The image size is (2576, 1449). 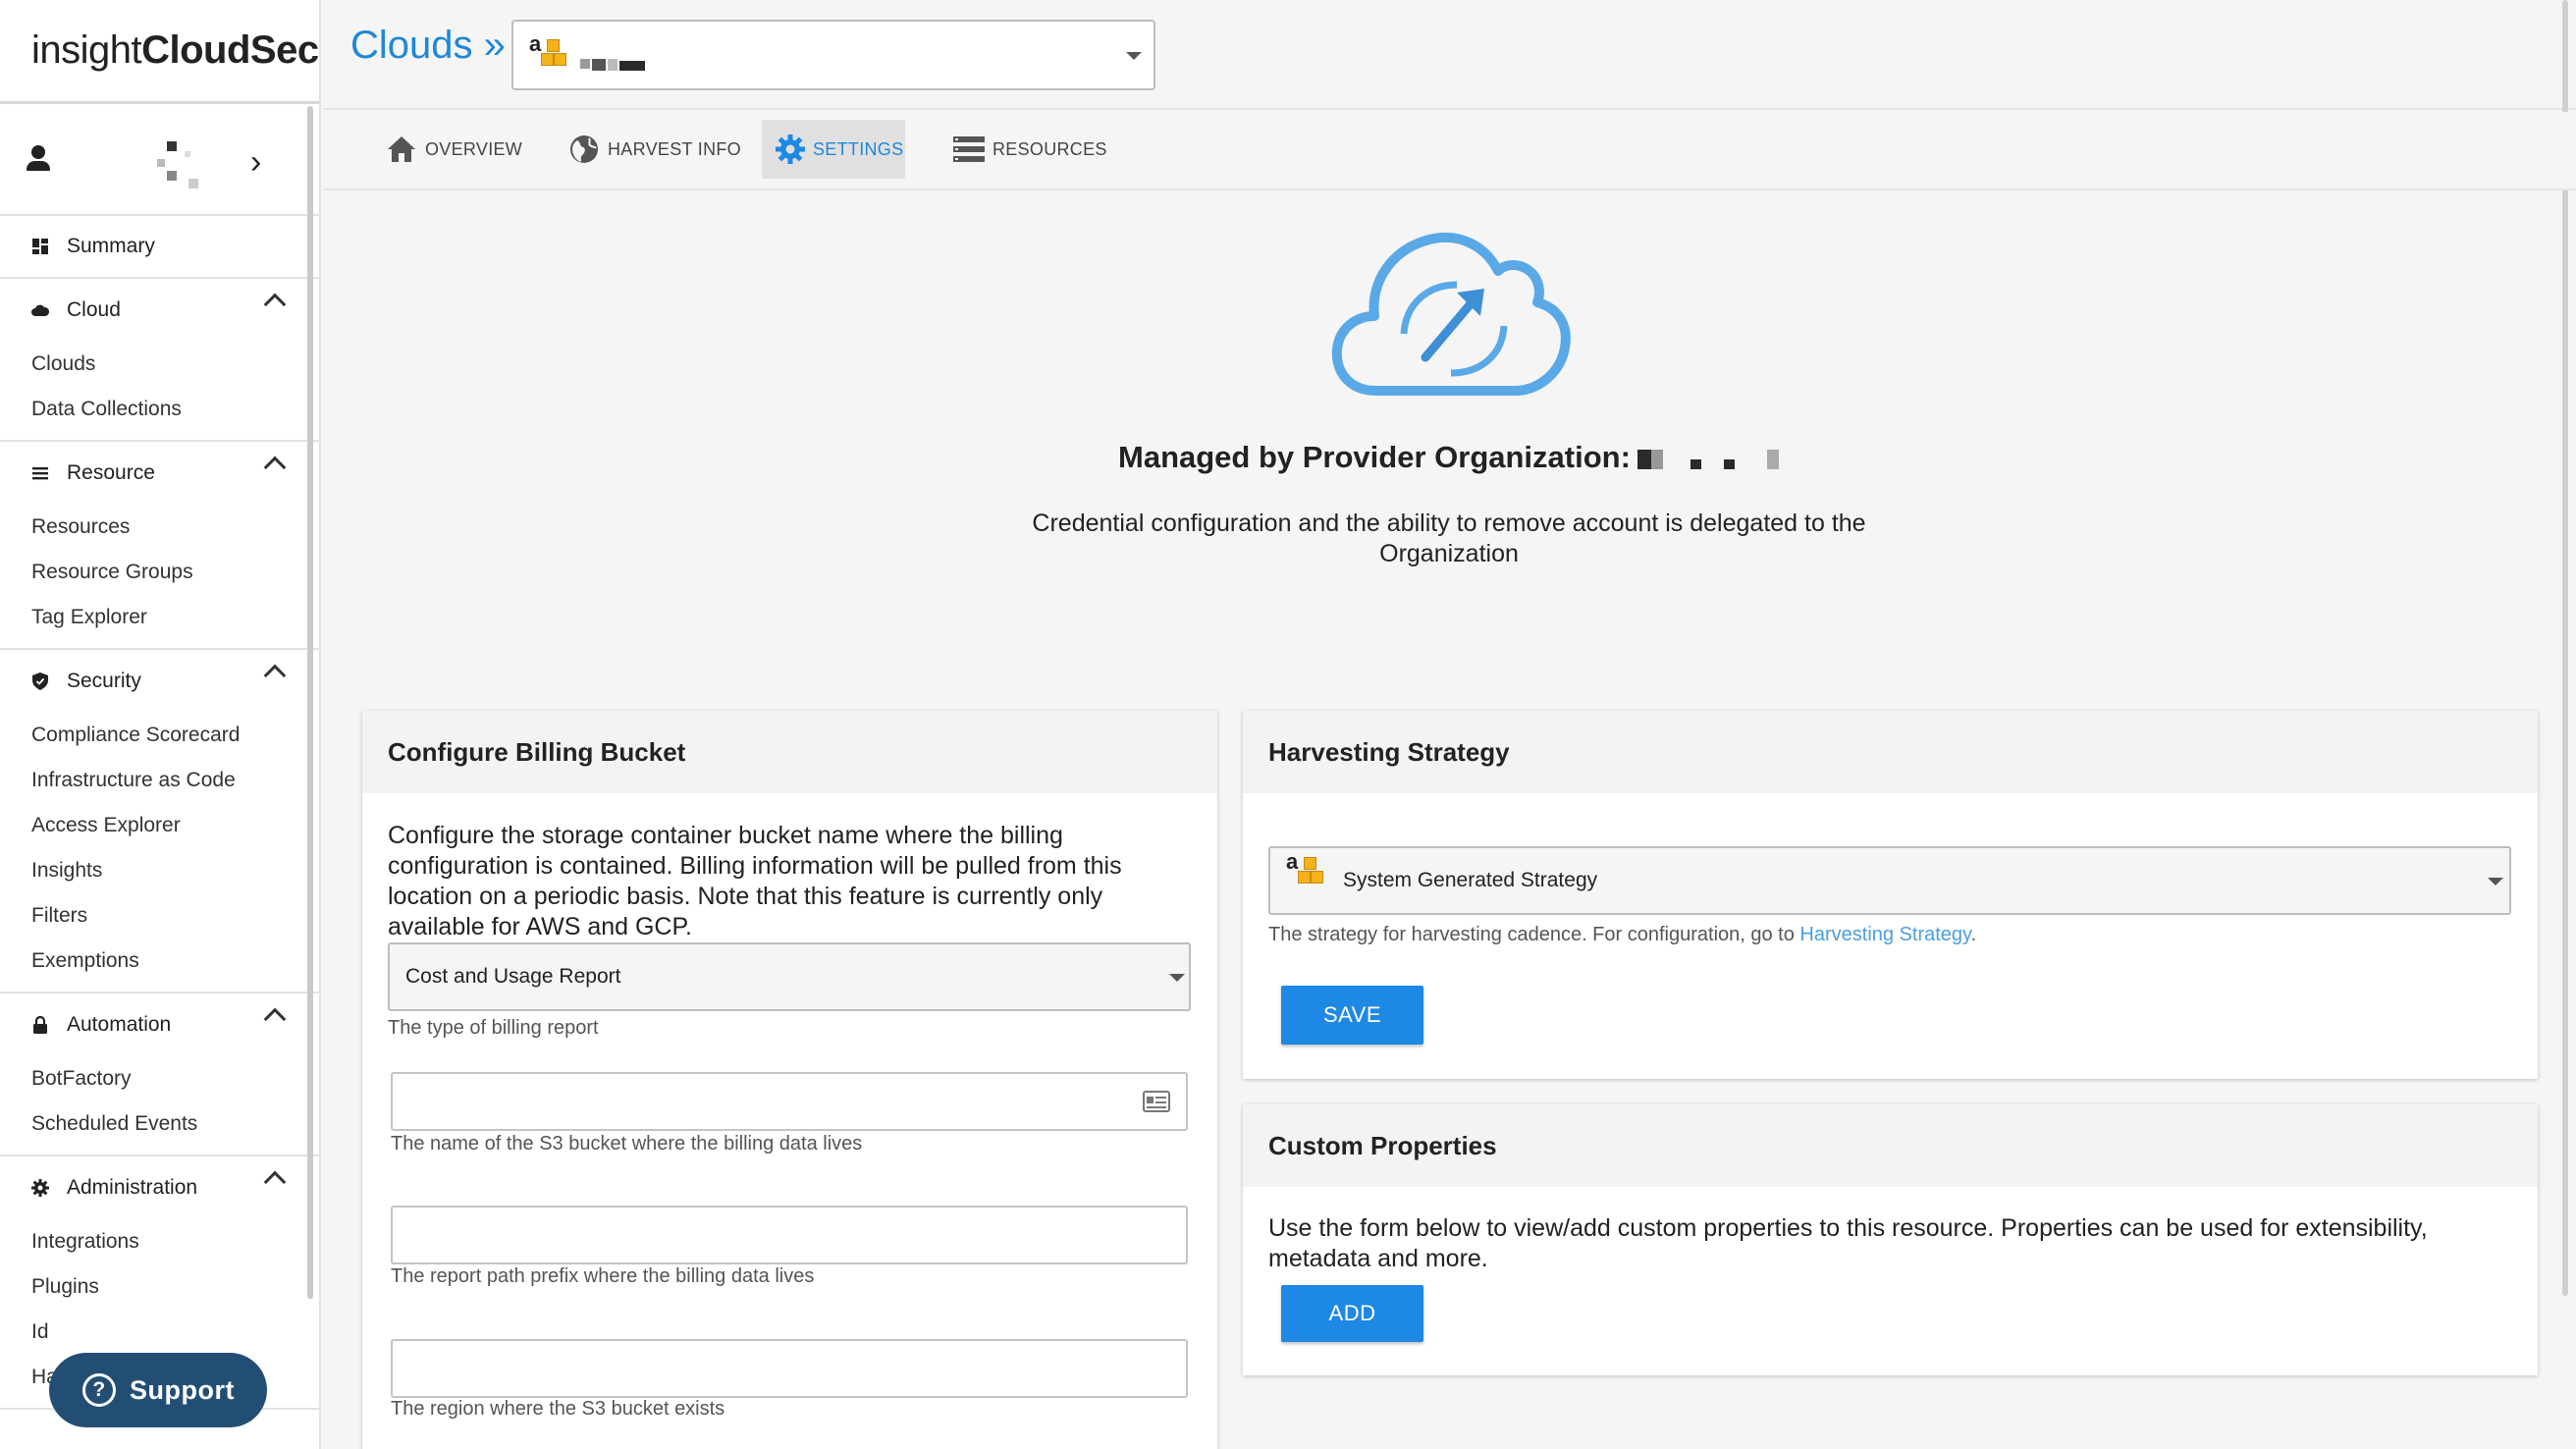 I want to click on sidebar-section-label: Cloud, so click(x=94, y=309).